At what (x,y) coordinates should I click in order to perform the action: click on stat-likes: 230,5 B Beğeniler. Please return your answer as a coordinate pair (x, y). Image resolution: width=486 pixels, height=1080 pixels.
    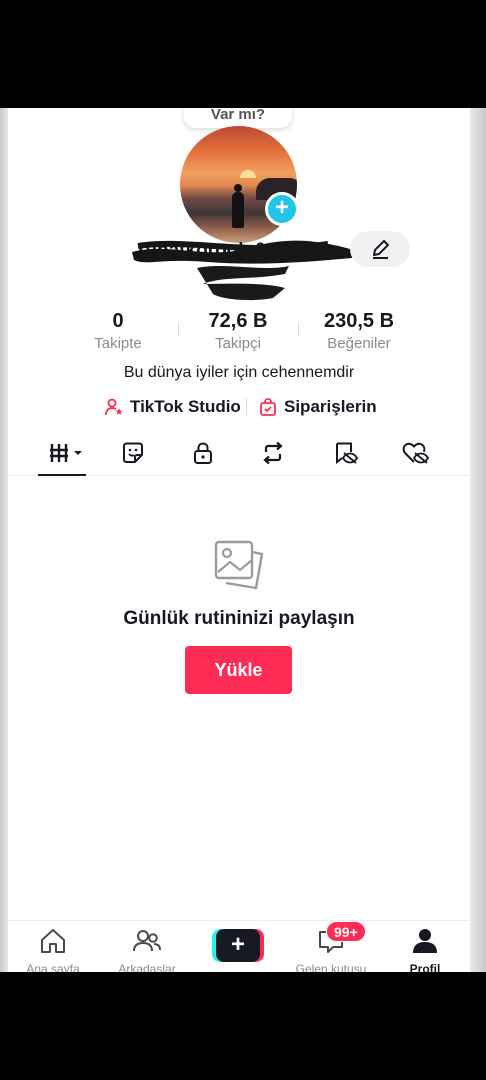
    Looking at the image, I should click on (359, 331).